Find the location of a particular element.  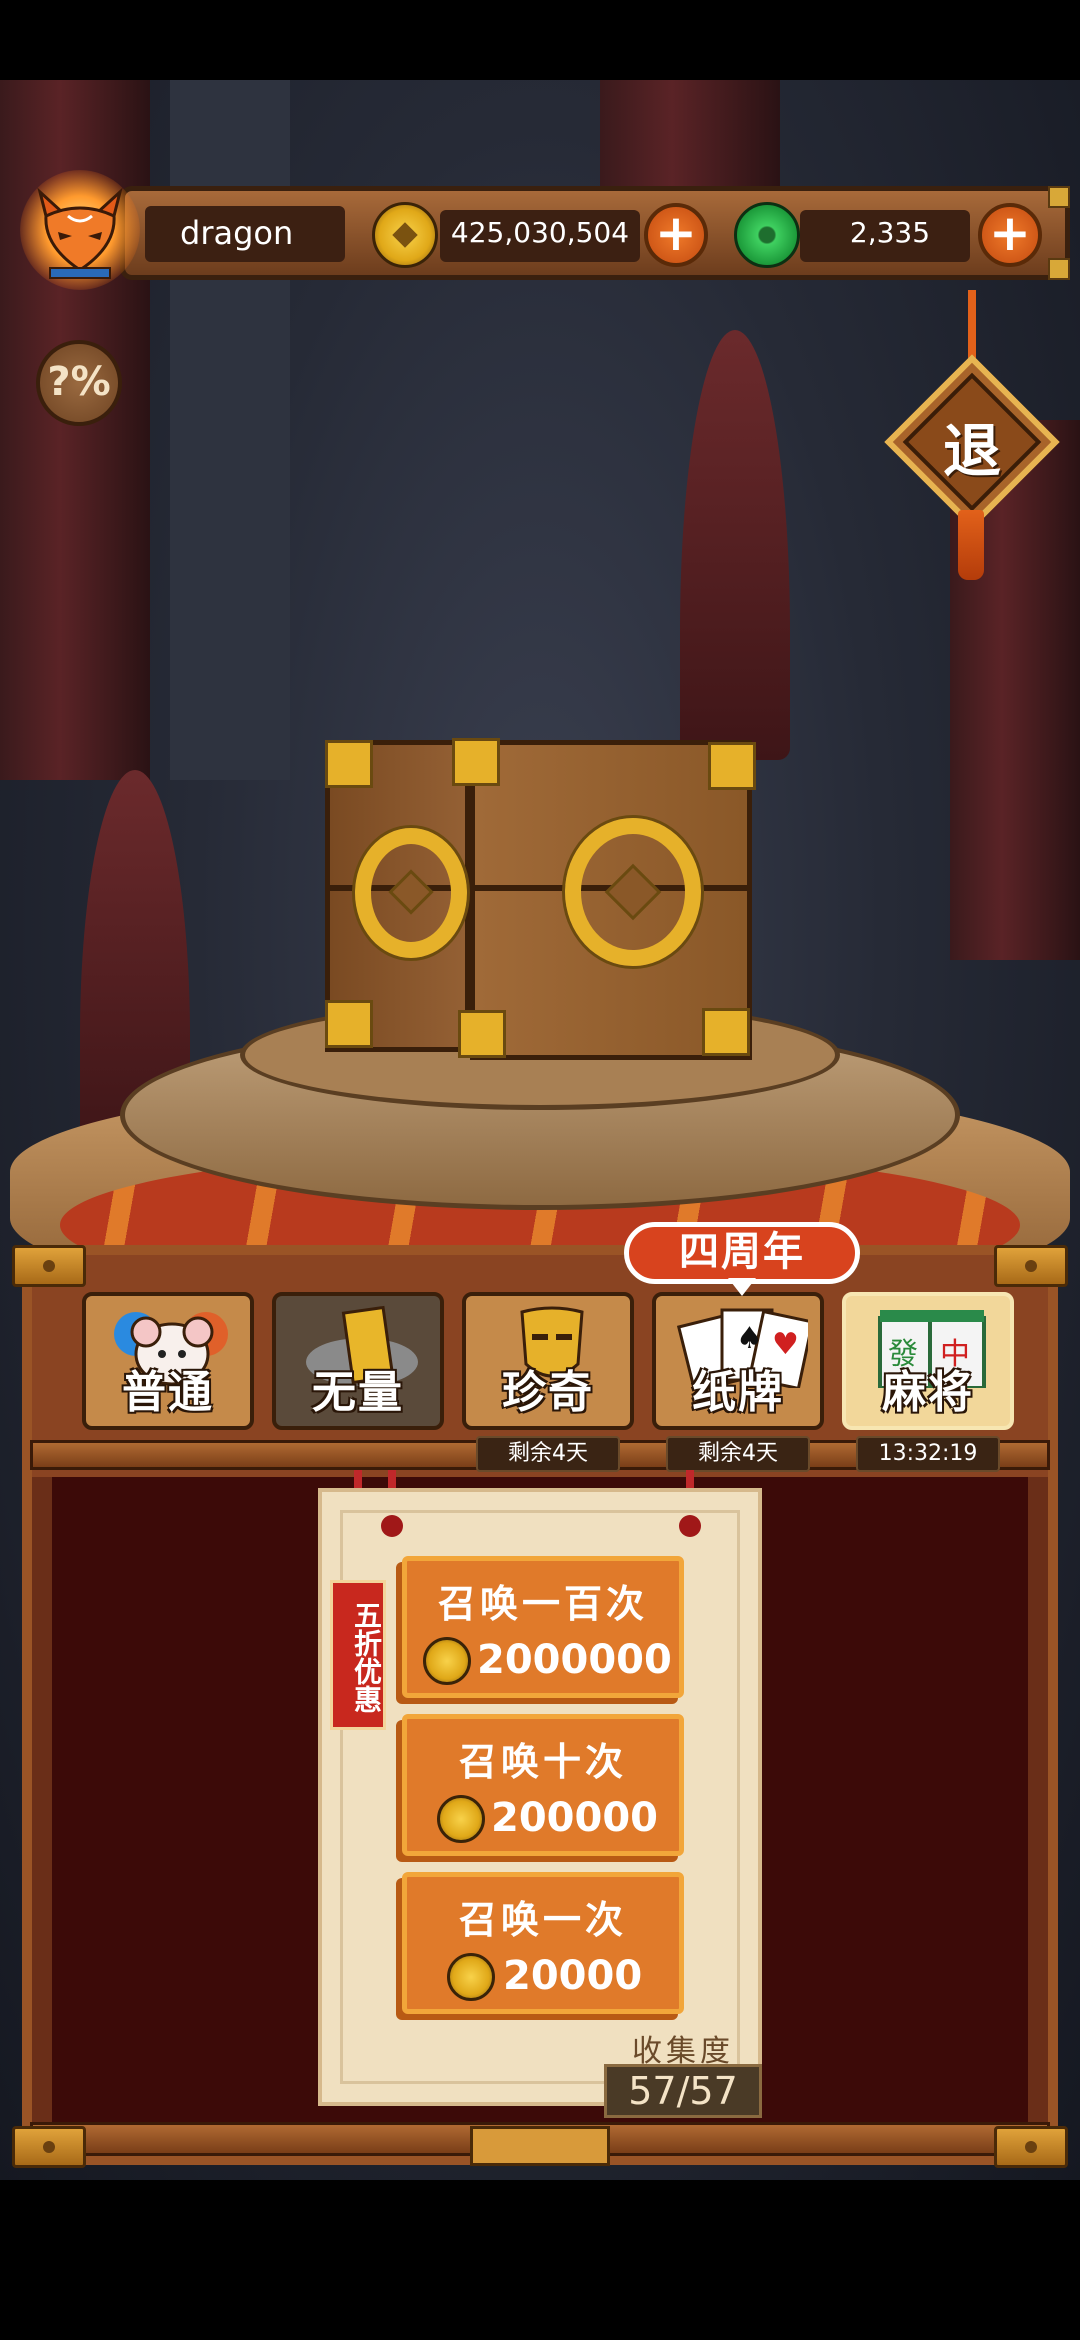

tab-normal-label: 普通 is located at coordinates (168, 1392).